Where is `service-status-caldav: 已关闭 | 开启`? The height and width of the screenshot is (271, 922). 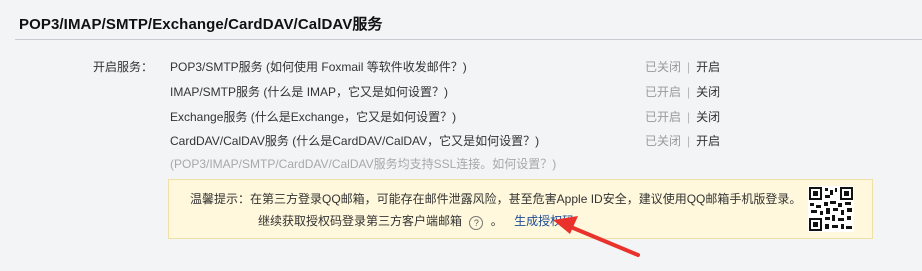
service-status-caldav: 已关闭 | 开启 is located at coordinates (682, 140).